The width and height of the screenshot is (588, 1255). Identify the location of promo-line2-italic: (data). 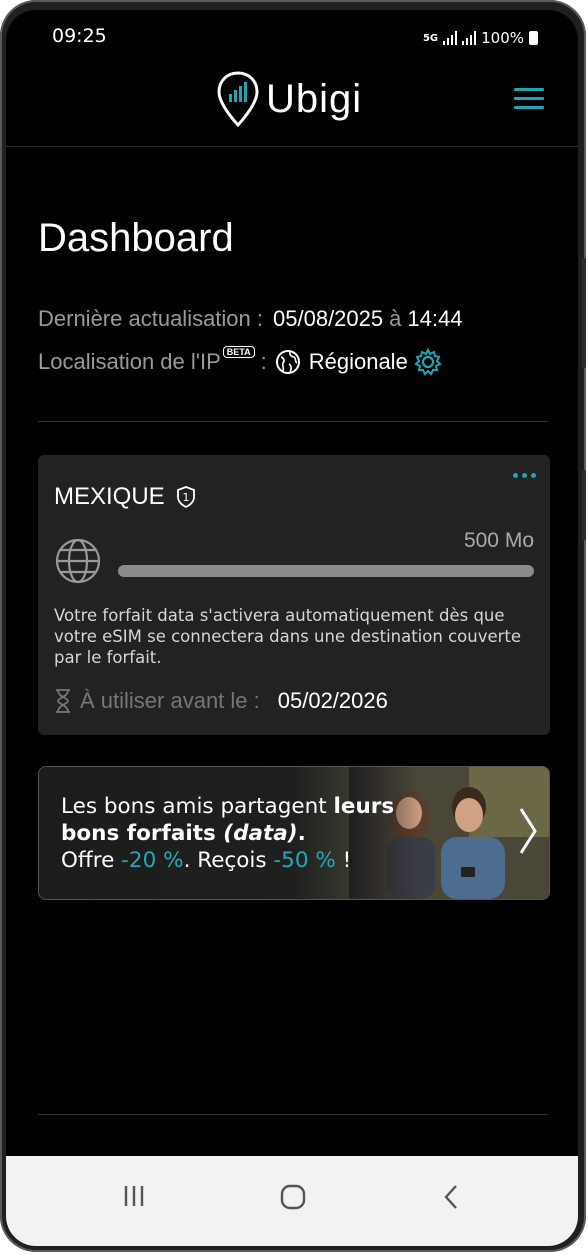
(260, 833).